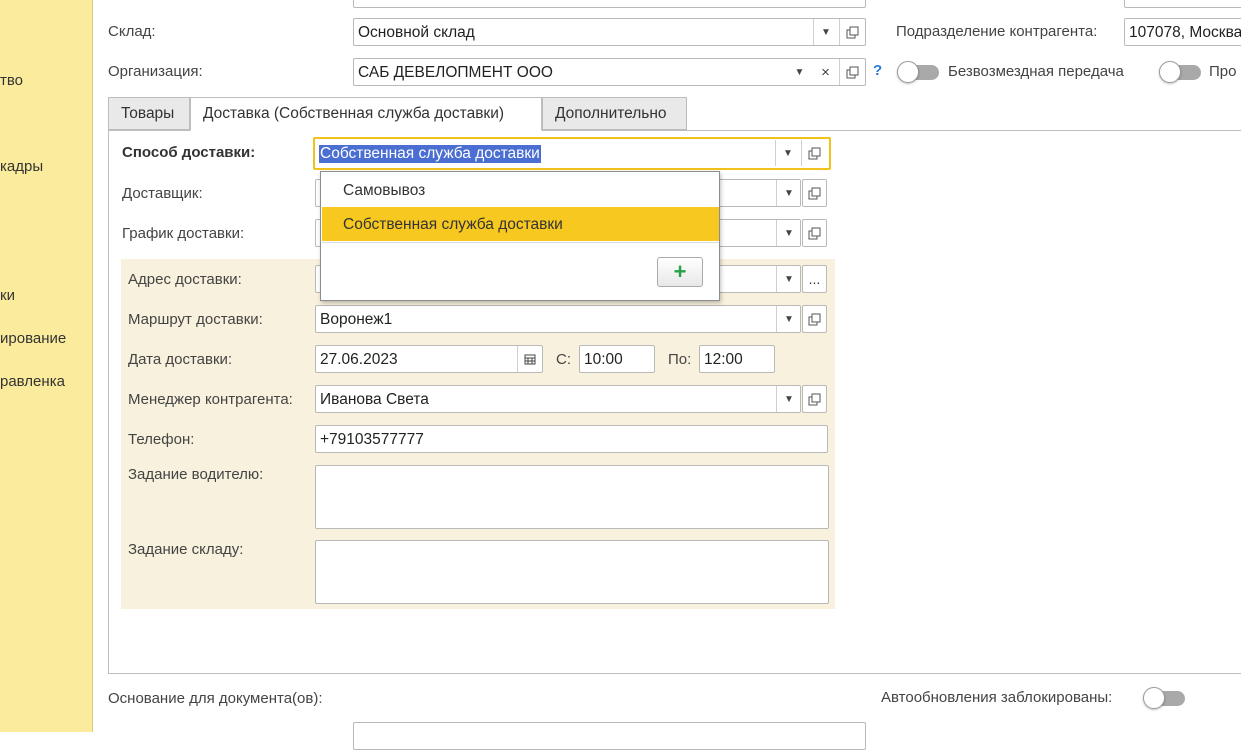 Image resolution: width=1241 pixels, height=750 pixels. What do you see at coordinates (529, 359) in the screenshot?
I see `calendar-icon` at bounding box center [529, 359].